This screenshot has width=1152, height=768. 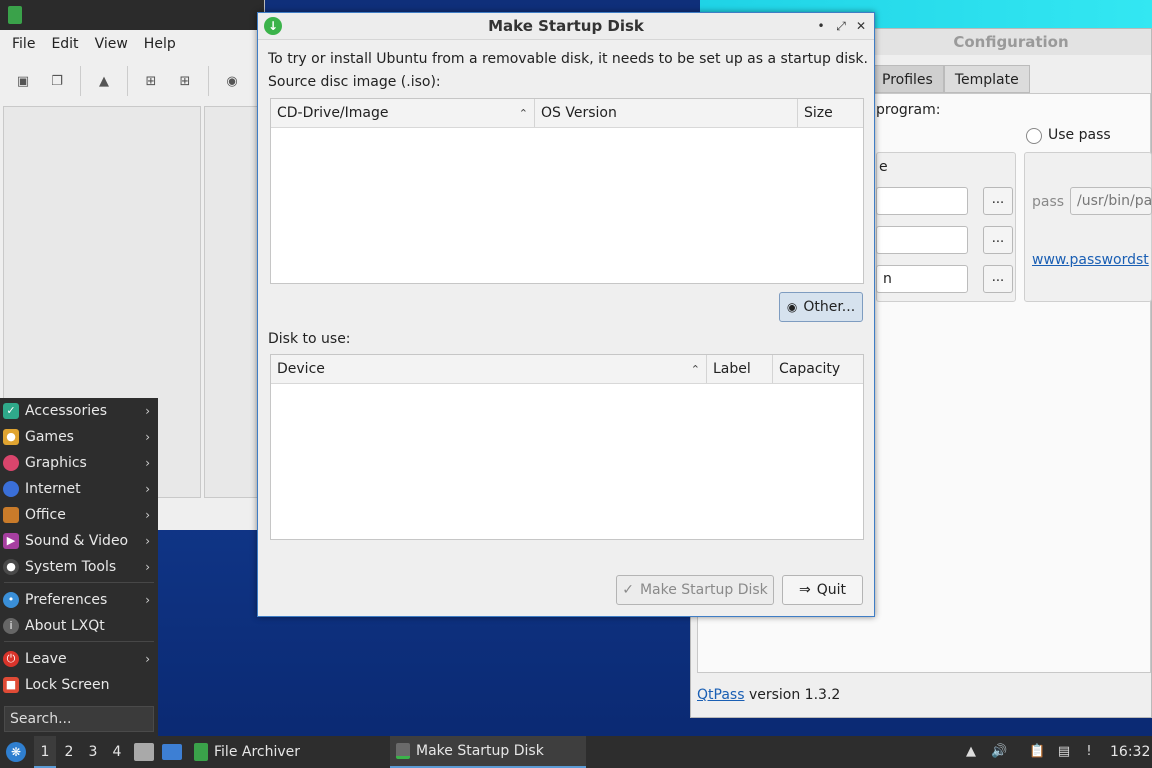 What do you see at coordinates (57, 81) in the screenshot?
I see `copy-icon: ❐` at bounding box center [57, 81].